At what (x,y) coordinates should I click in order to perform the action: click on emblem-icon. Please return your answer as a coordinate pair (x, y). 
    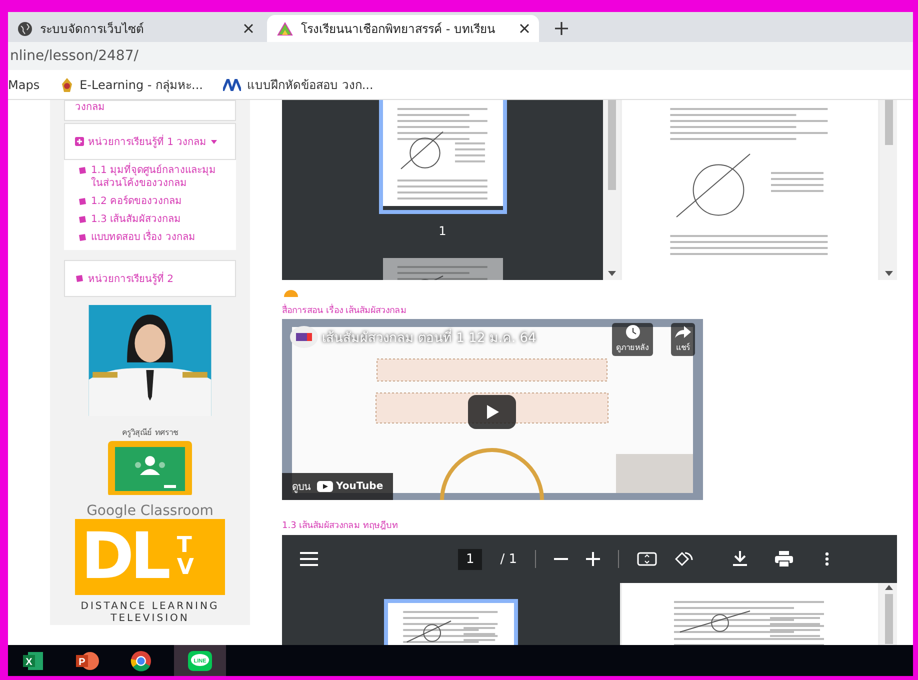
    Looking at the image, I should click on (67, 85).